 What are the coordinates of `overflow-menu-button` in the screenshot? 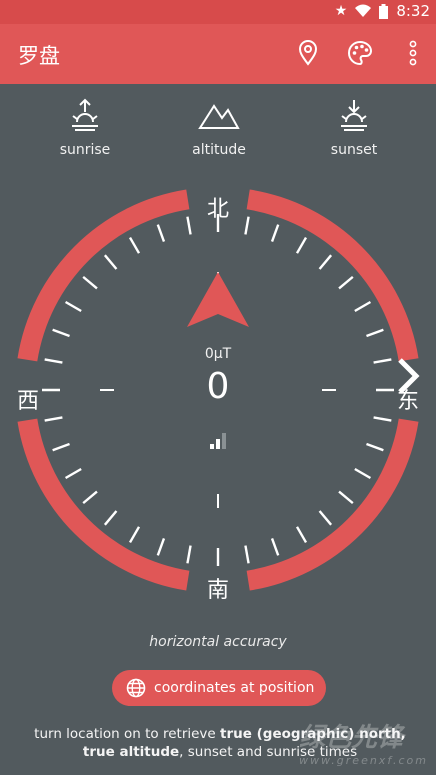 It's located at (413, 53).